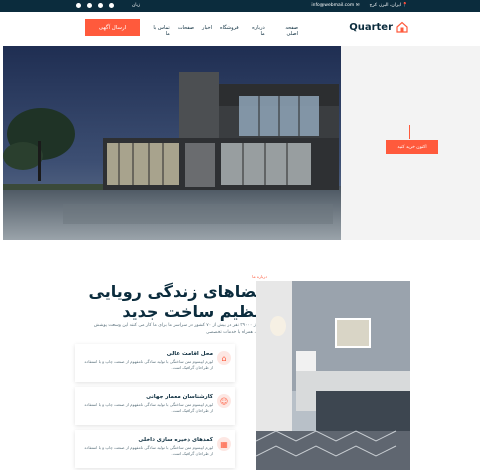 The height and width of the screenshot is (470, 480). Describe the element at coordinates (186, 31) in the screenshot. I see `nav-item-pages: صفحات` at that location.